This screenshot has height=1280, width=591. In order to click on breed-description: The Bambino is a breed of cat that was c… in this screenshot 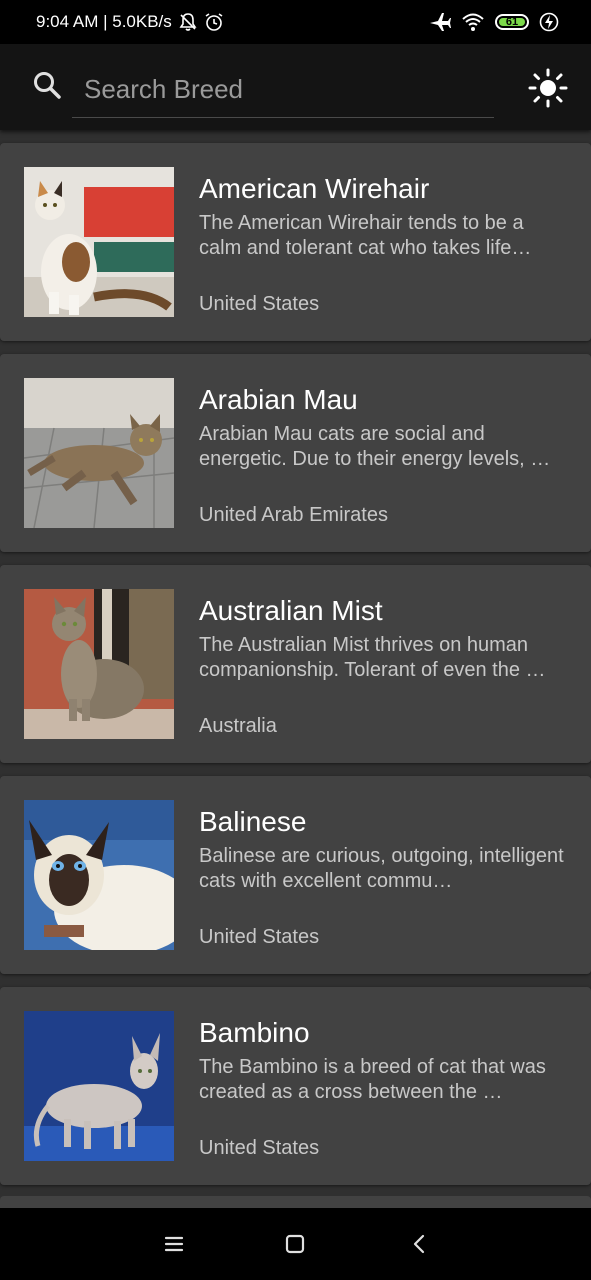, I will do `click(372, 1079)`.